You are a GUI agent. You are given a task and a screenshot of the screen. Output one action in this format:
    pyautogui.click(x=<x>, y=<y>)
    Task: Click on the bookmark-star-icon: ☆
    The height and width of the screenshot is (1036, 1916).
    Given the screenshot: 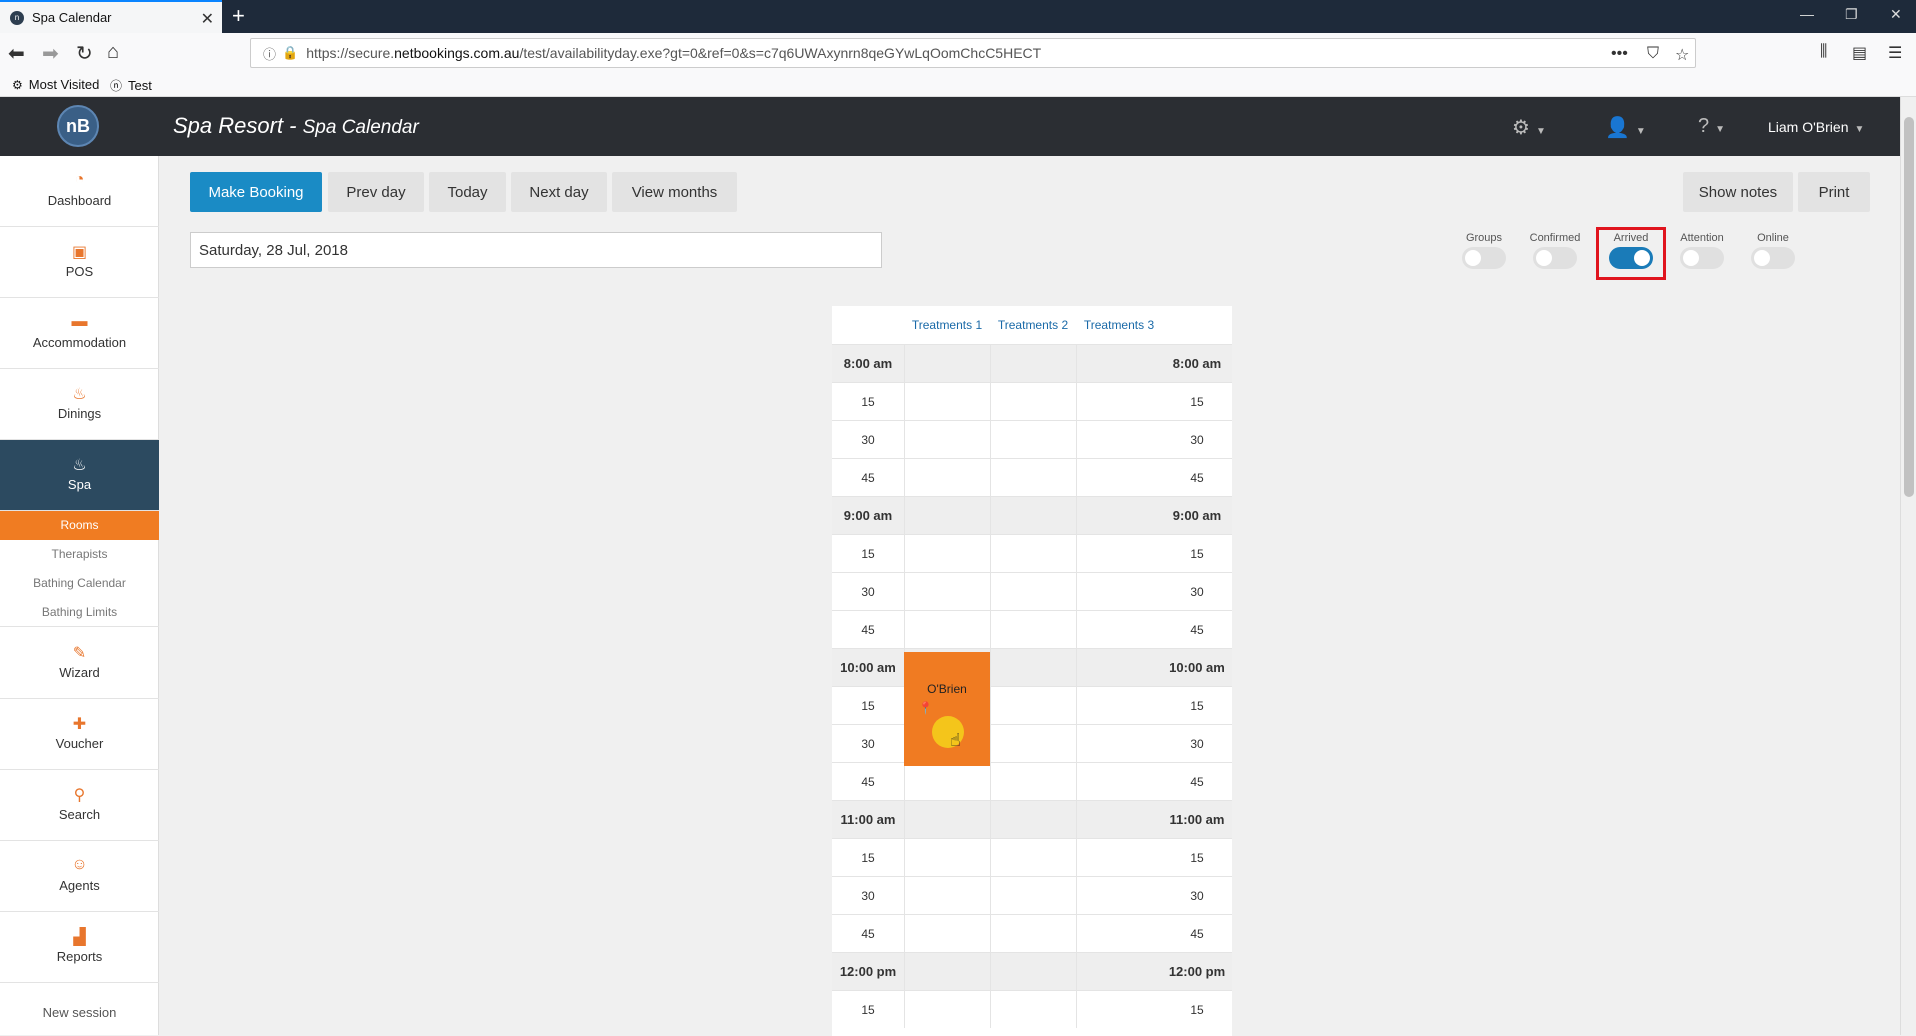 What is the action you would take?
    pyautogui.click(x=1682, y=55)
    